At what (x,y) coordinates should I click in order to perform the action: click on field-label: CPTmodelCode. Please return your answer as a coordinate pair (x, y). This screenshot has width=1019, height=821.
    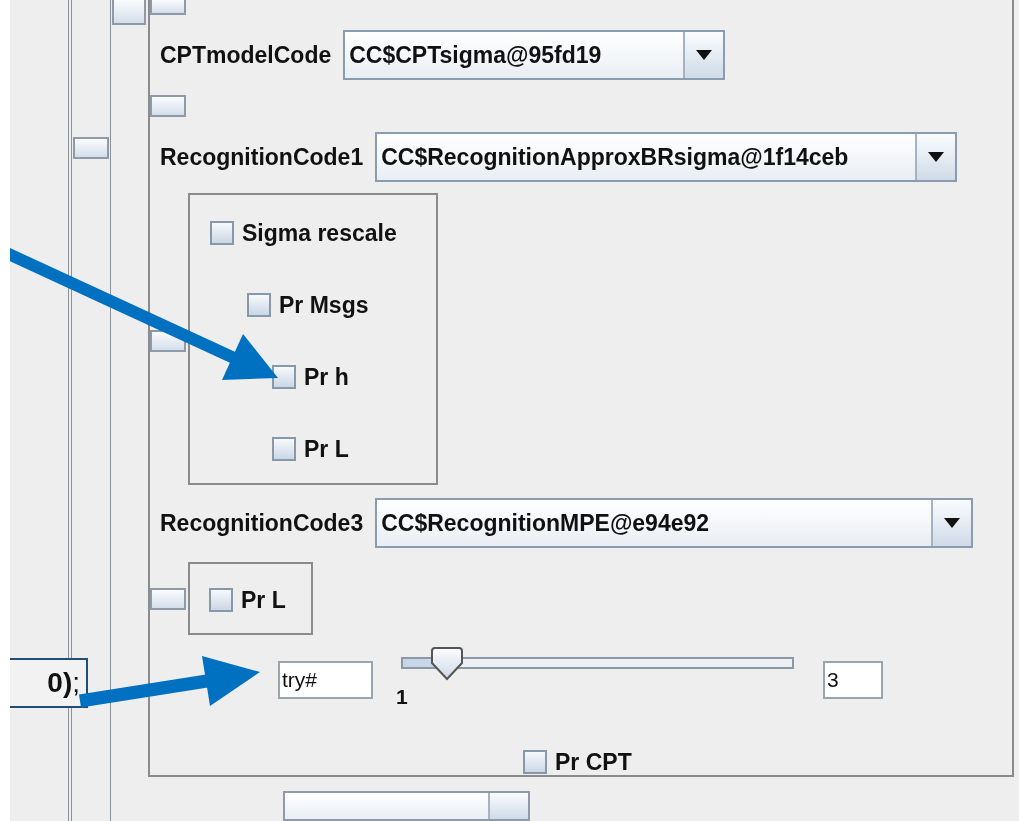
    Looking at the image, I should click on (246, 55).